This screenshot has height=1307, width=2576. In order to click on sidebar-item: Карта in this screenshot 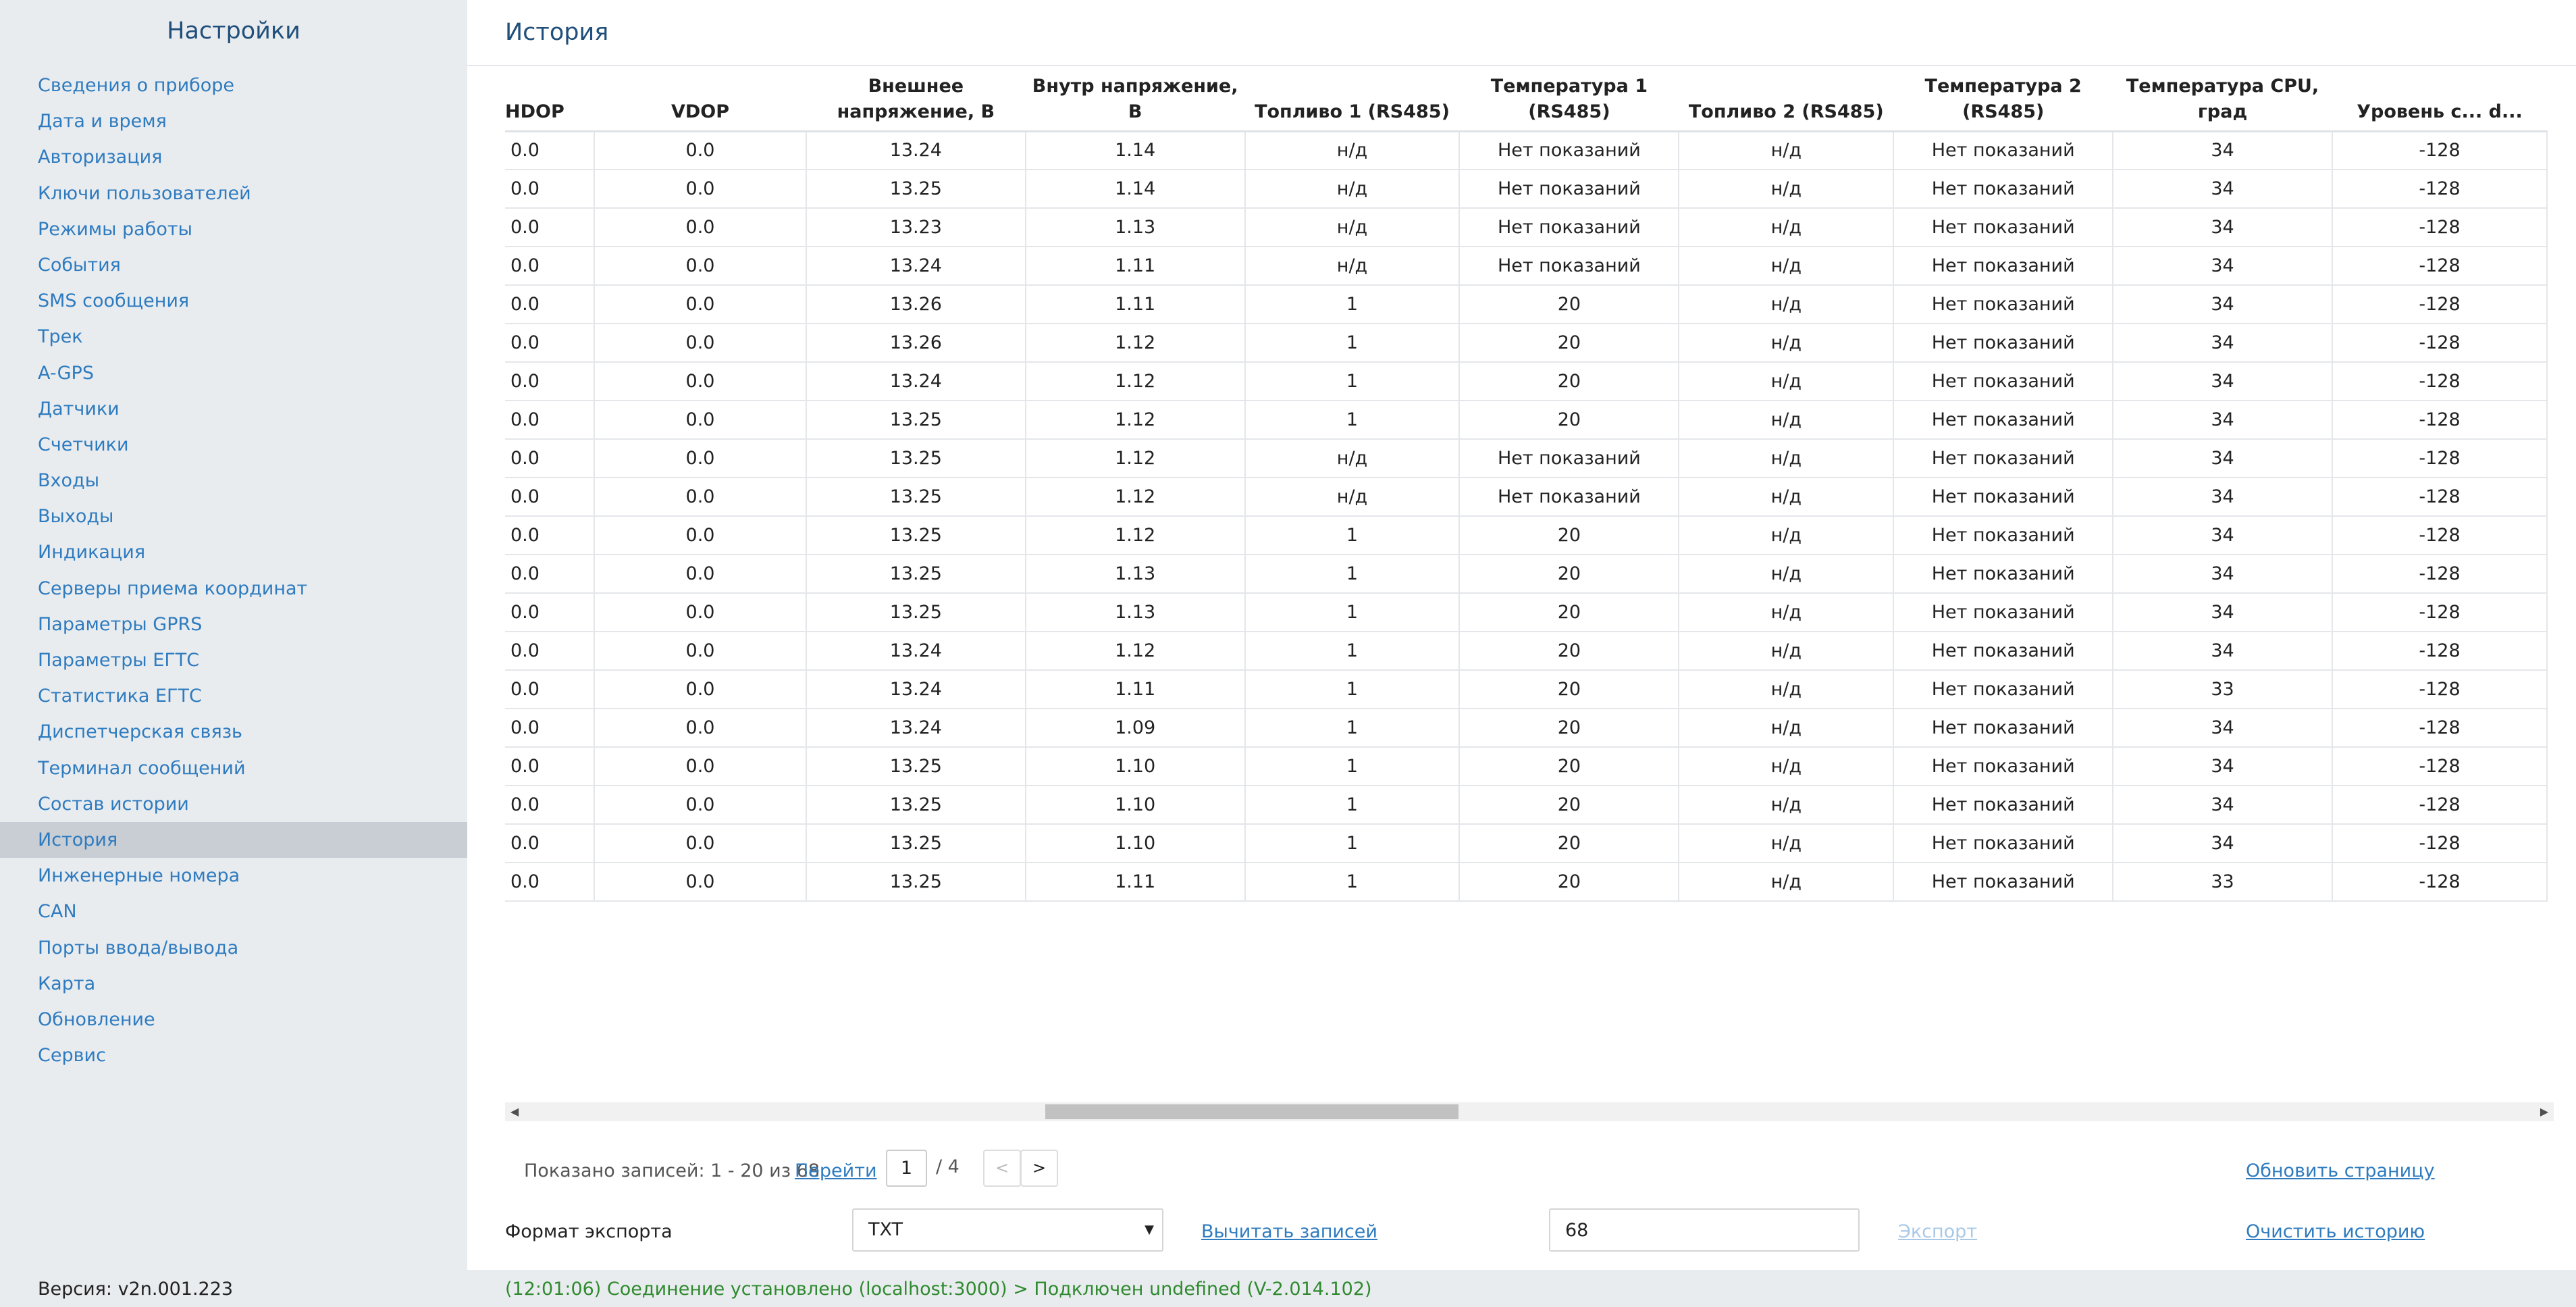, I will do `click(234, 984)`.